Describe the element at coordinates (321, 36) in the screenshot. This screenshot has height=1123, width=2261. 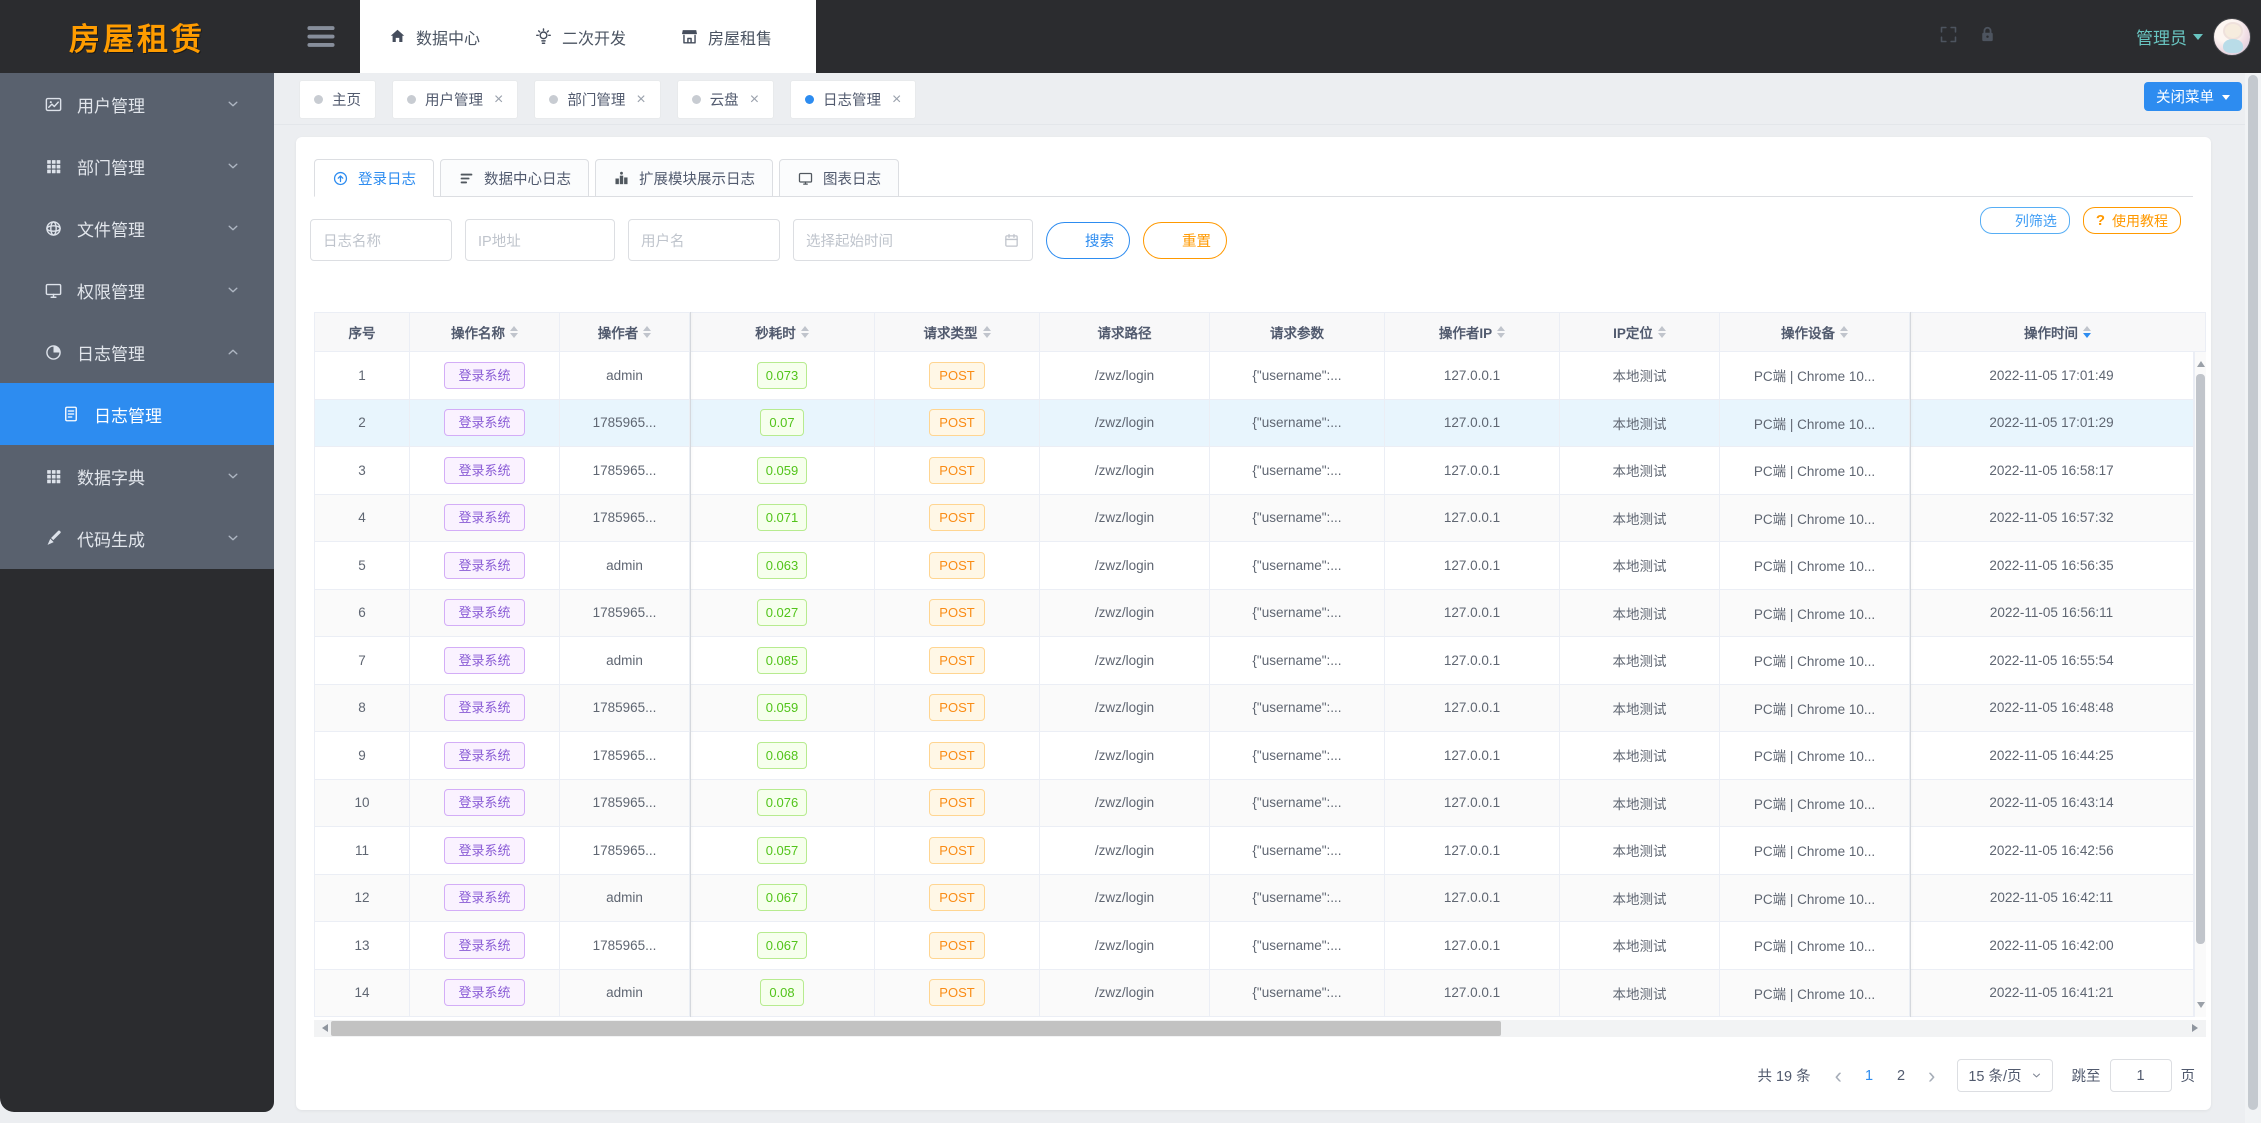
I see `hamburger-menu-icon` at that location.